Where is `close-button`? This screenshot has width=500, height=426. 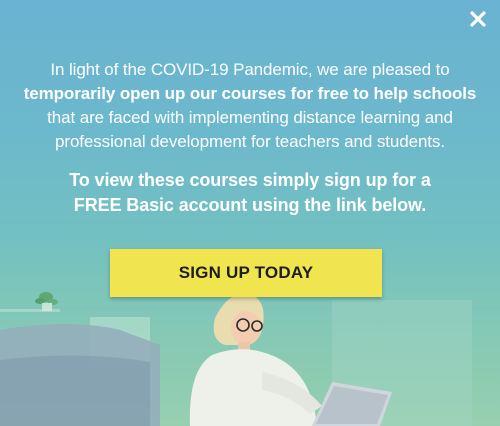
close-button is located at coordinates (478, 19).